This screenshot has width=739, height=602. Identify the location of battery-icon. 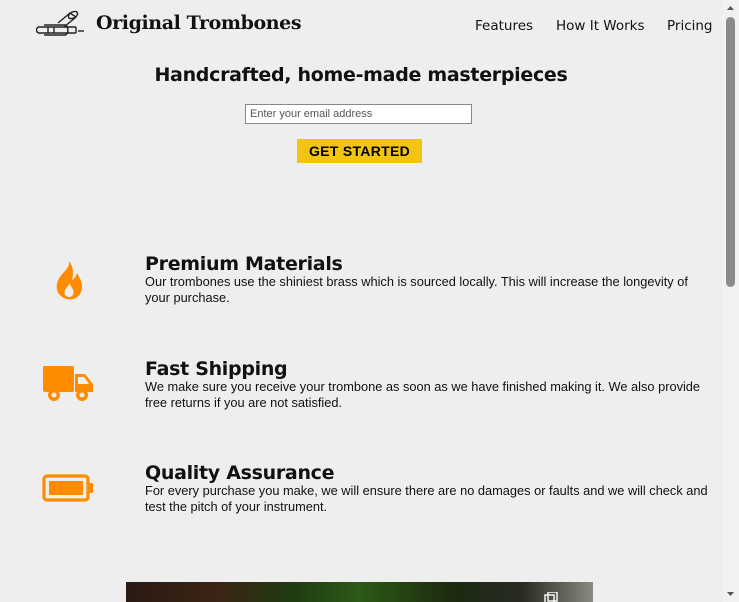
(67, 488).